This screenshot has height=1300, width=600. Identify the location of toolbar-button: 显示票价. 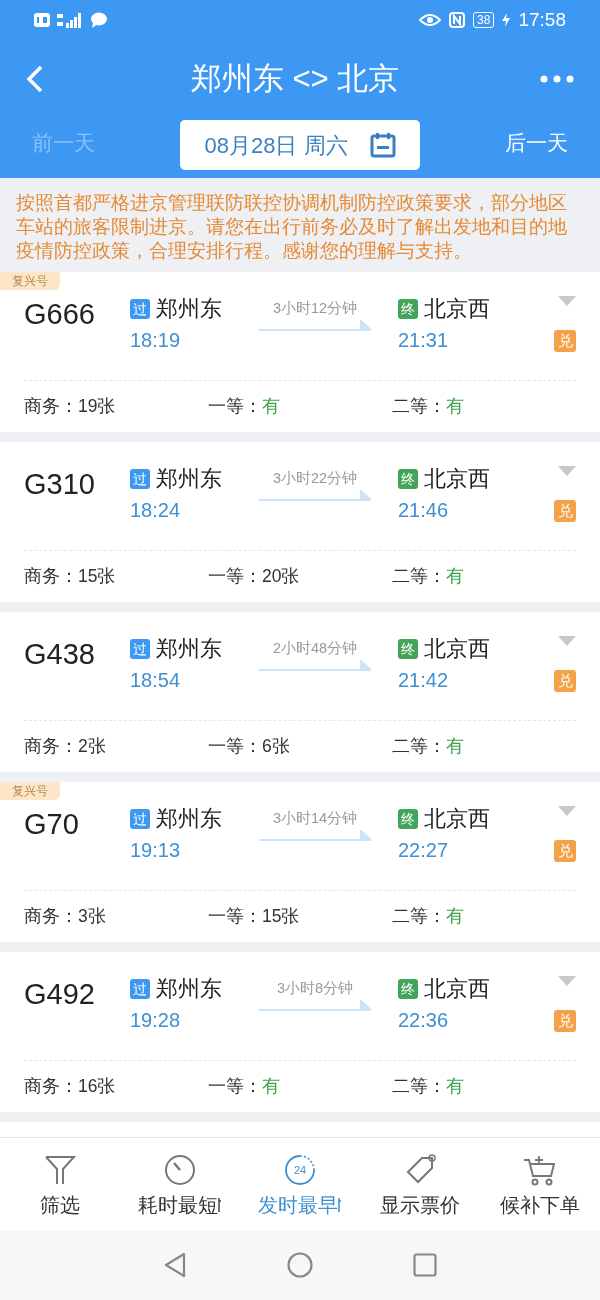
(420, 1187).